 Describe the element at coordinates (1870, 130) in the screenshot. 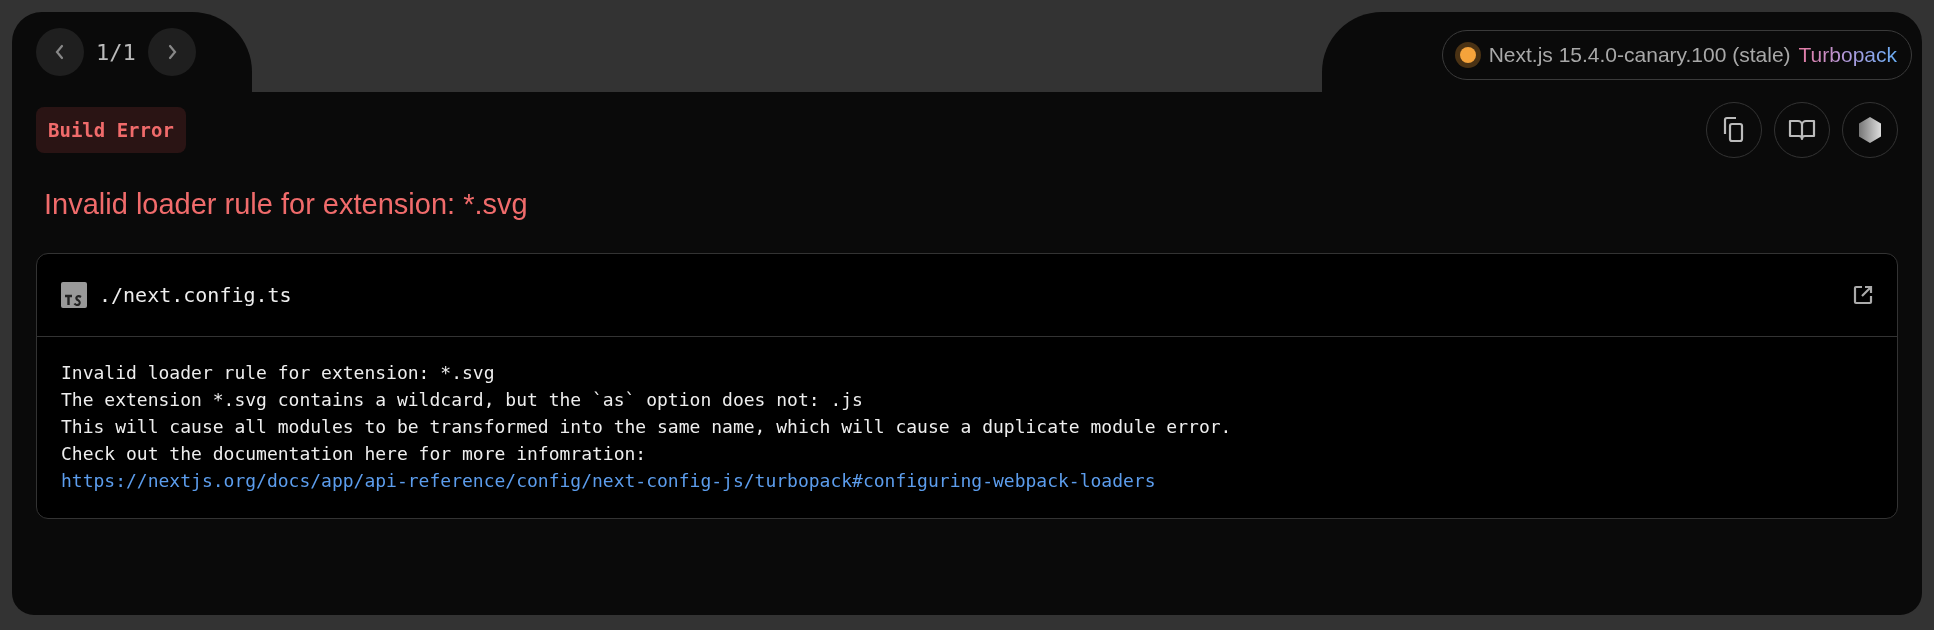

I see `hexagon-icon` at that location.